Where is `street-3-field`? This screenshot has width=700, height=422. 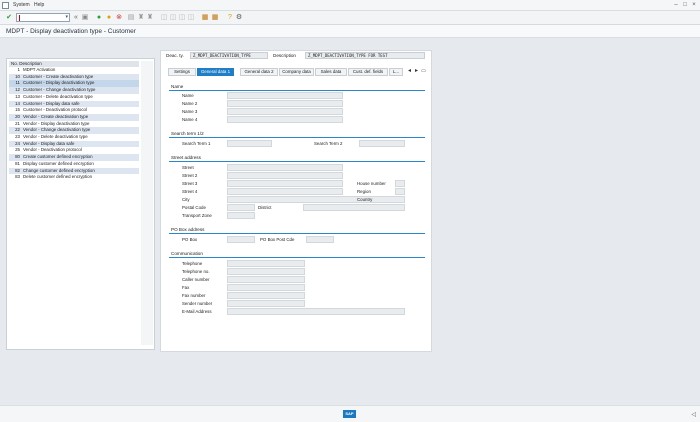 street-3-field is located at coordinates (285, 183).